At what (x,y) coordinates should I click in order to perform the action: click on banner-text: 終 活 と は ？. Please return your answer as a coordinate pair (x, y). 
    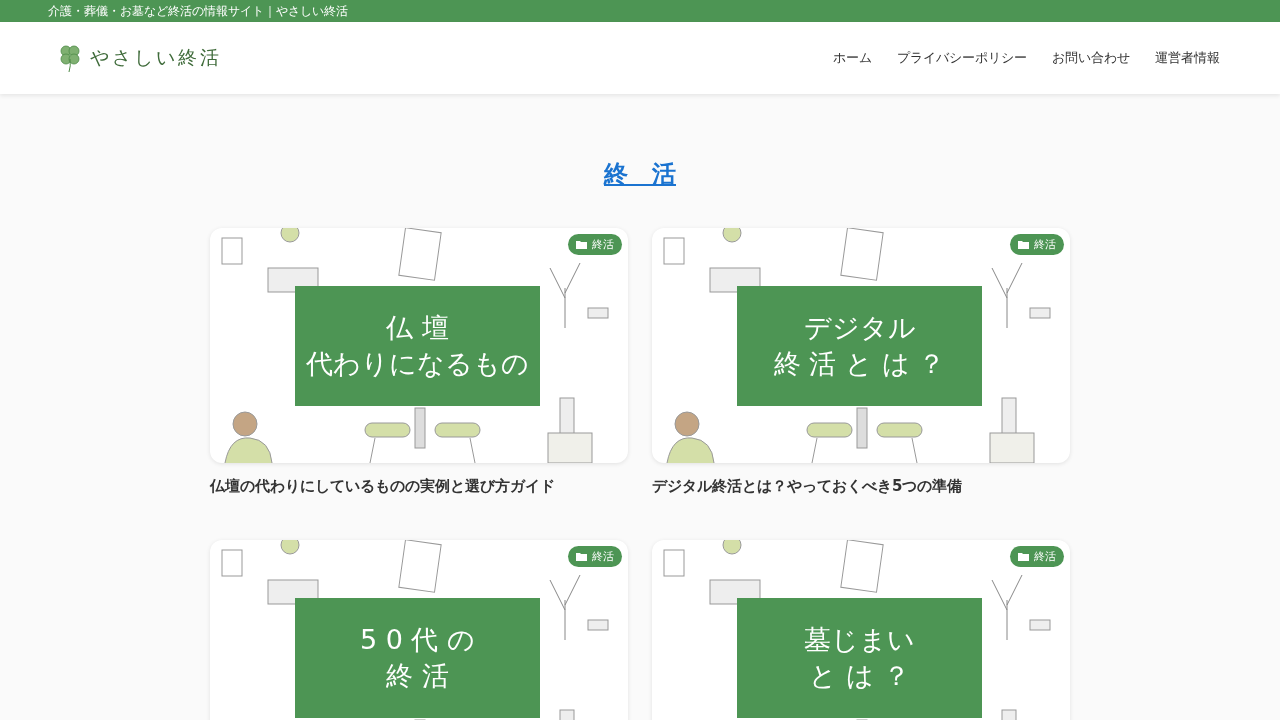
    Looking at the image, I should click on (859, 364).